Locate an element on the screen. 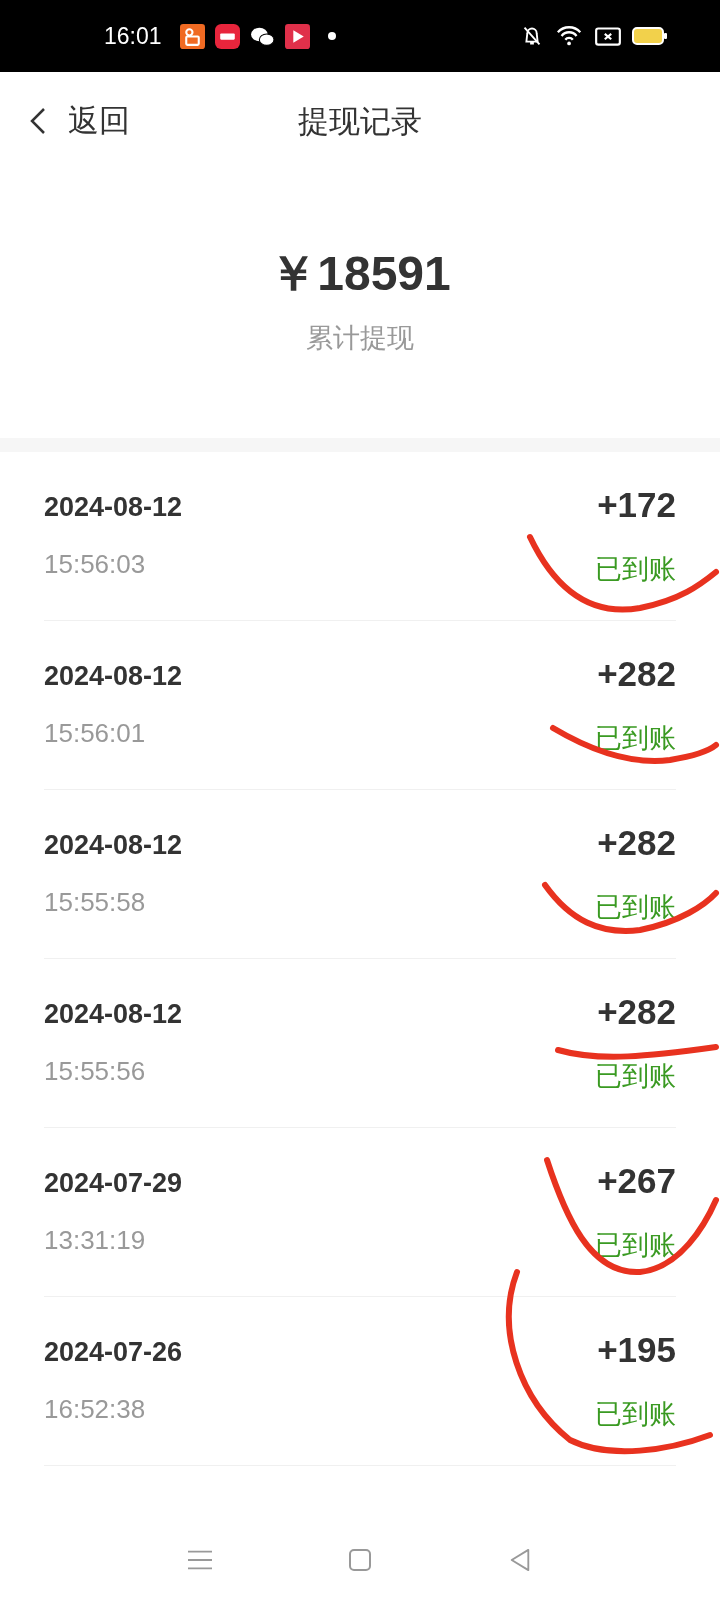 This screenshot has width=720, height=1600. record-time: 15:55:58 is located at coordinates (95, 902).